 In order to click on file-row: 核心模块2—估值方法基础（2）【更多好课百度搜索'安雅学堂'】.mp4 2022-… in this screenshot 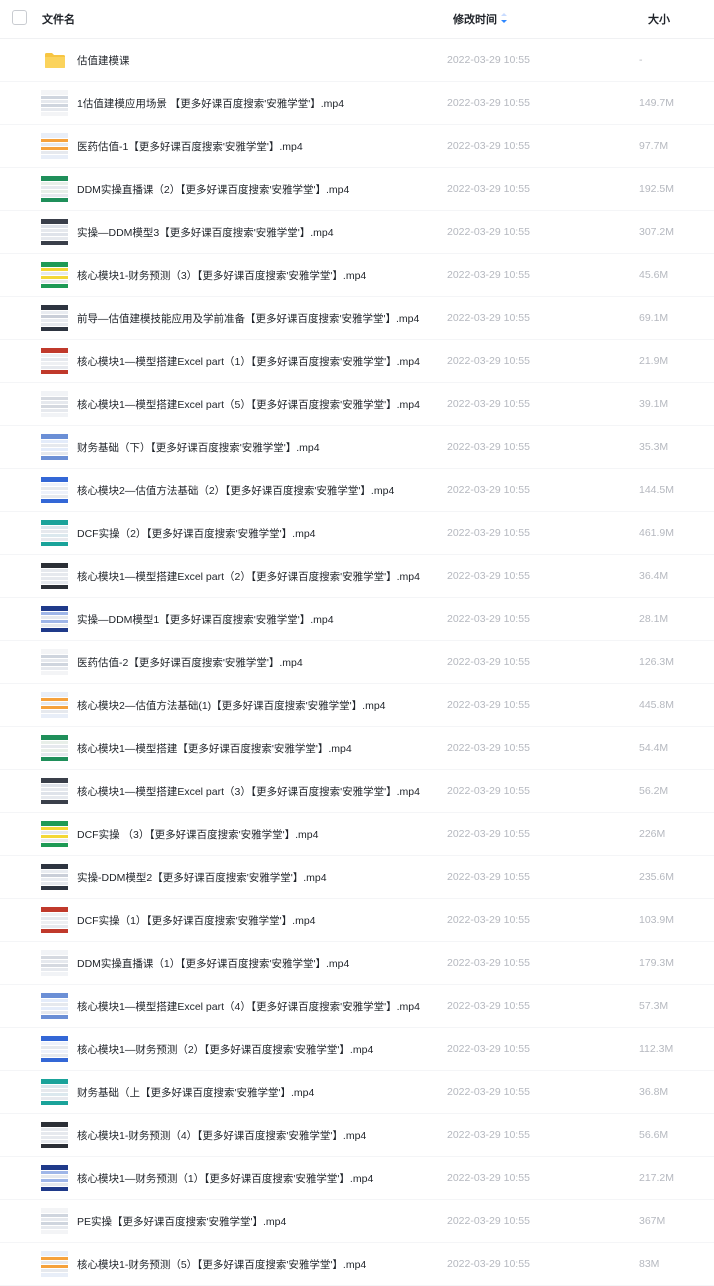, I will do `click(357, 490)`.